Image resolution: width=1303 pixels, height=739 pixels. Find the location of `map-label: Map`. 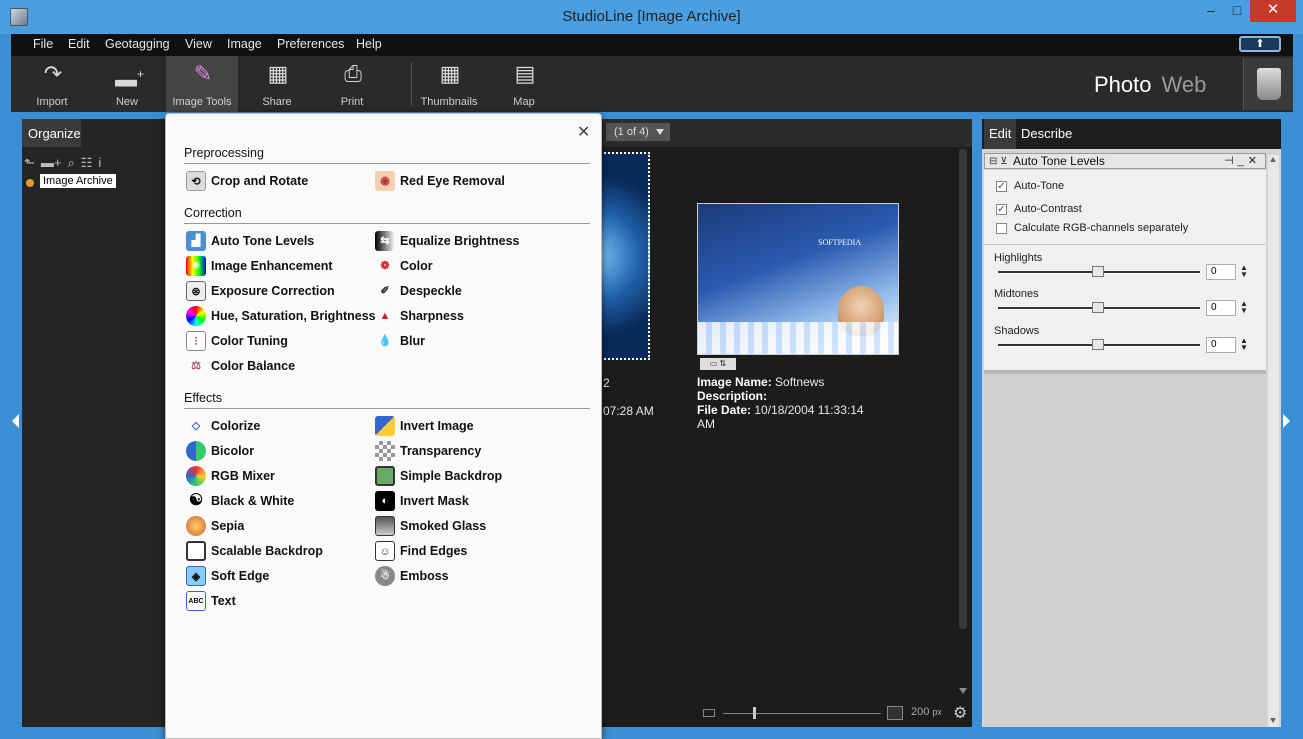

map-label: Map is located at coordinates (524, 102).